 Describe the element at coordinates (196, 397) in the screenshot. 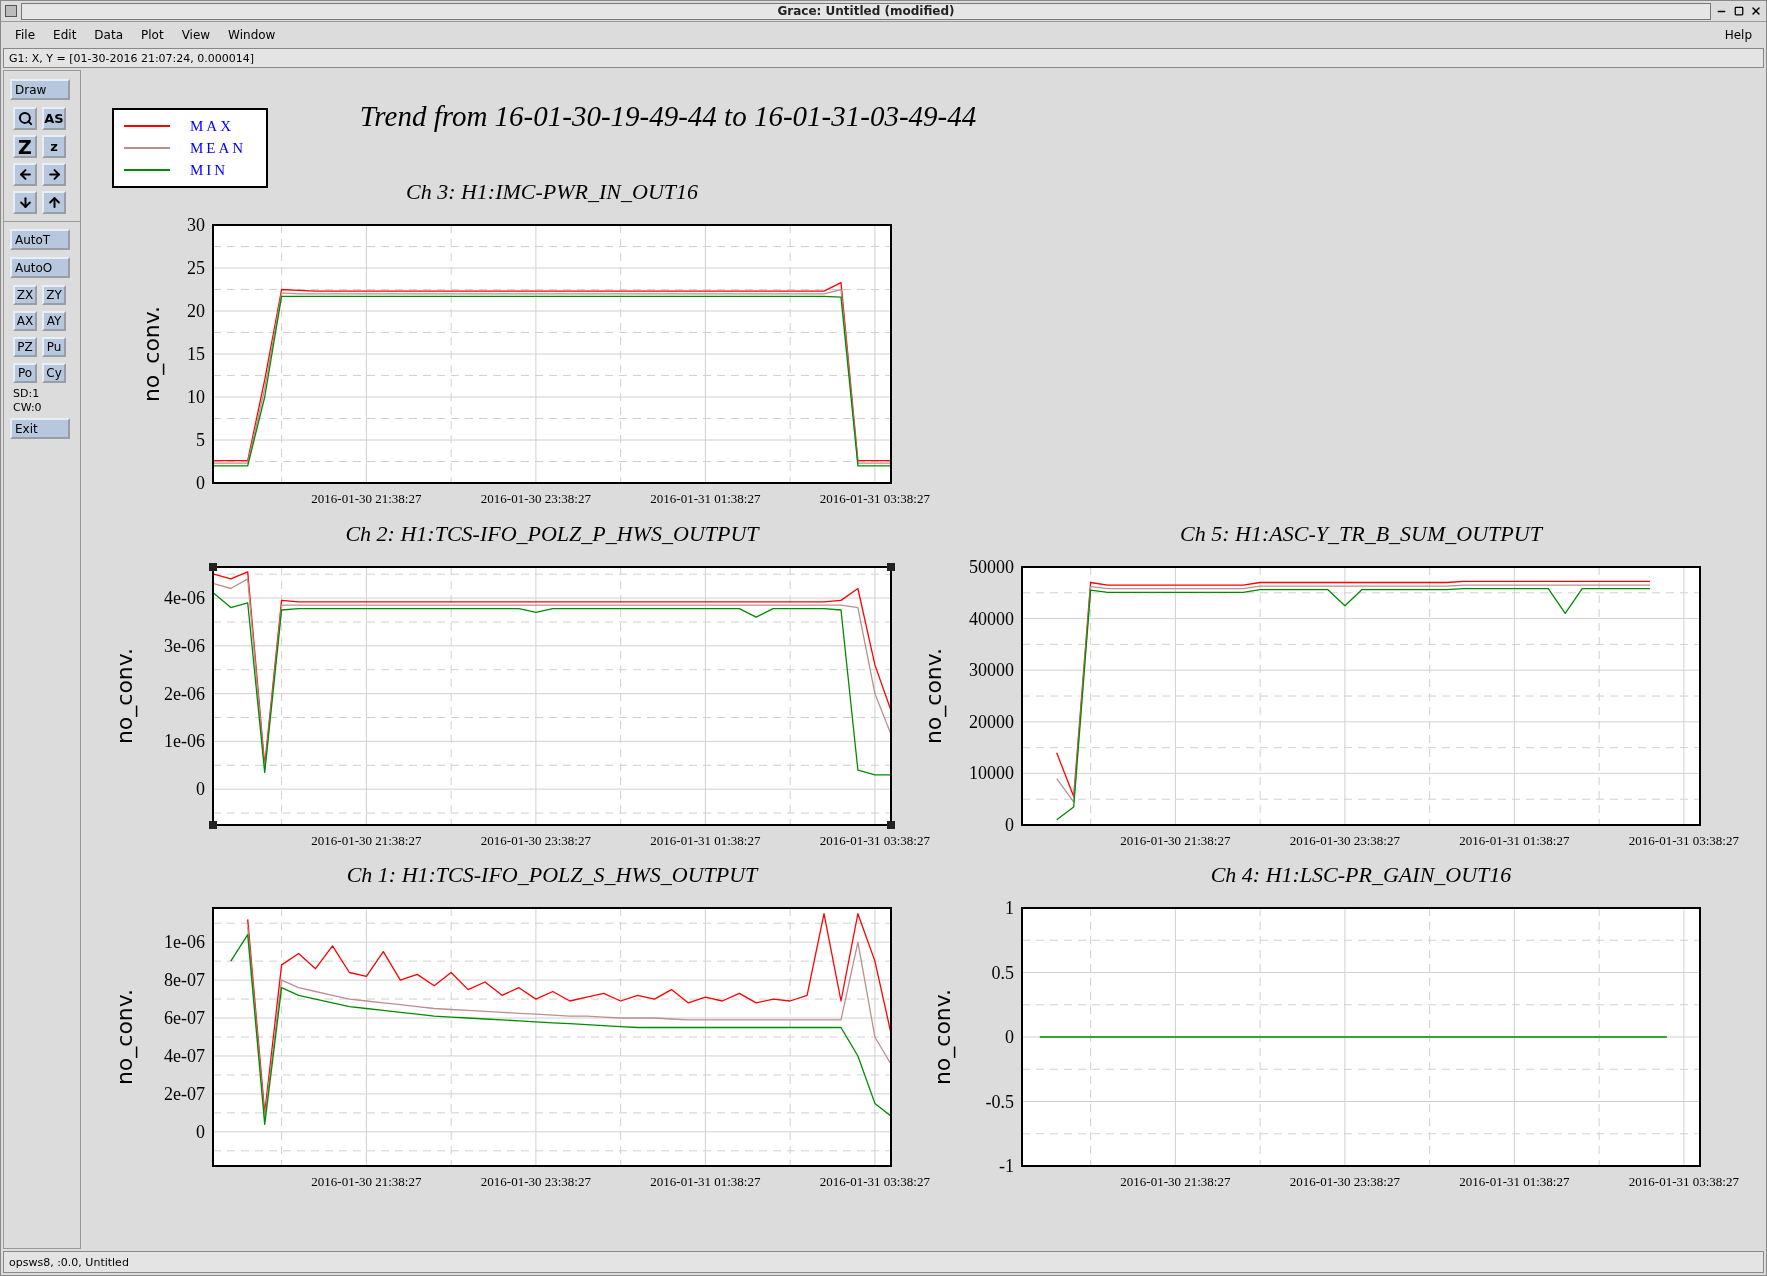

I see `y-tick-label: 10` at that location.